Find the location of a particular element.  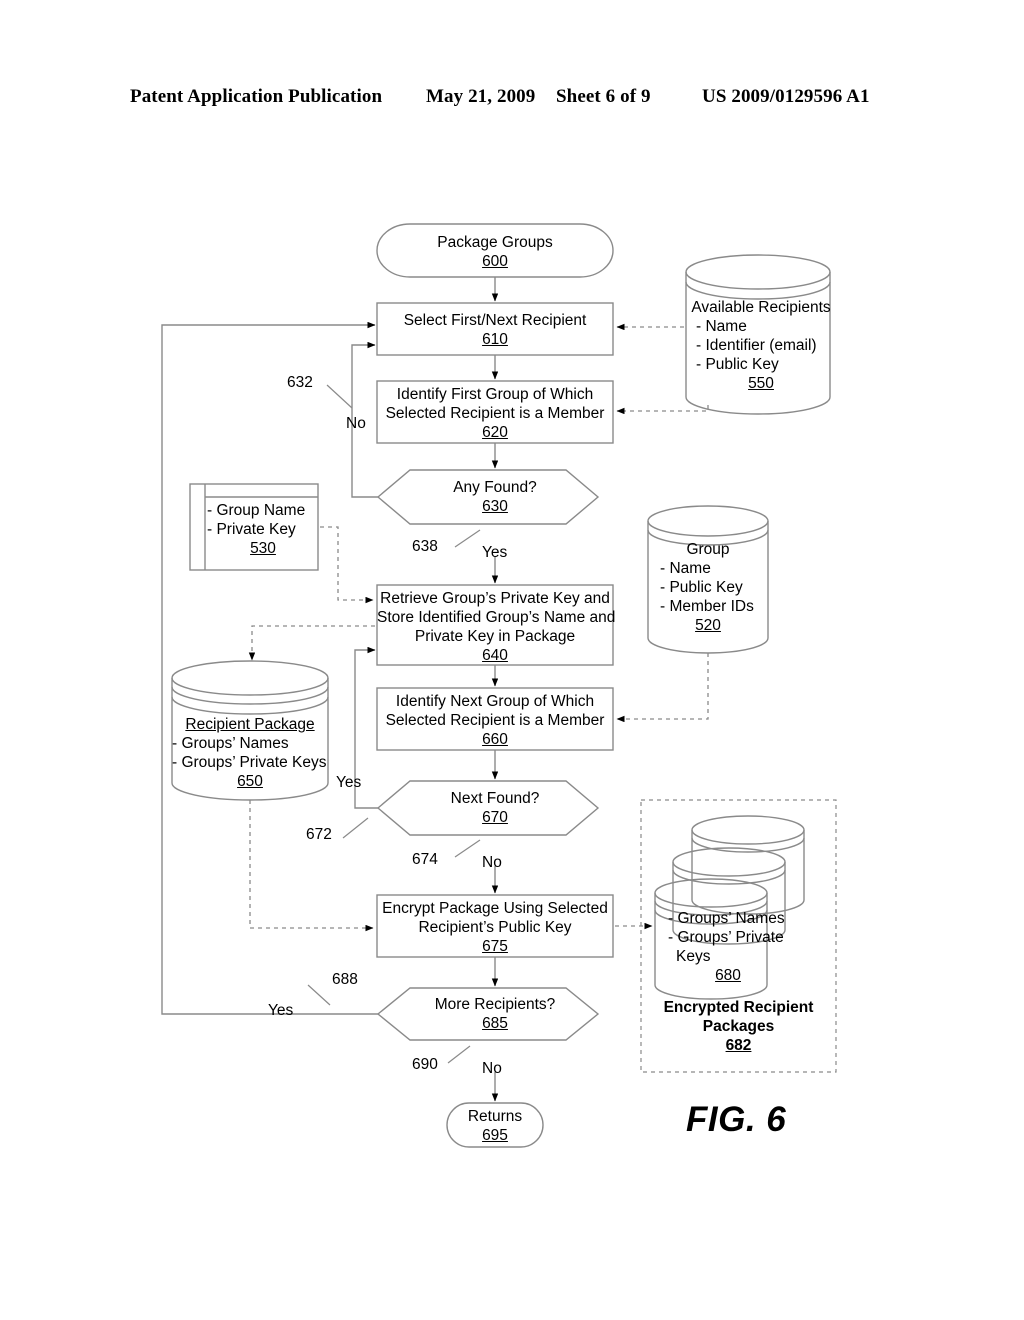

node-process-640-line3: Private Key in Package is located at coordinates (495, 636).